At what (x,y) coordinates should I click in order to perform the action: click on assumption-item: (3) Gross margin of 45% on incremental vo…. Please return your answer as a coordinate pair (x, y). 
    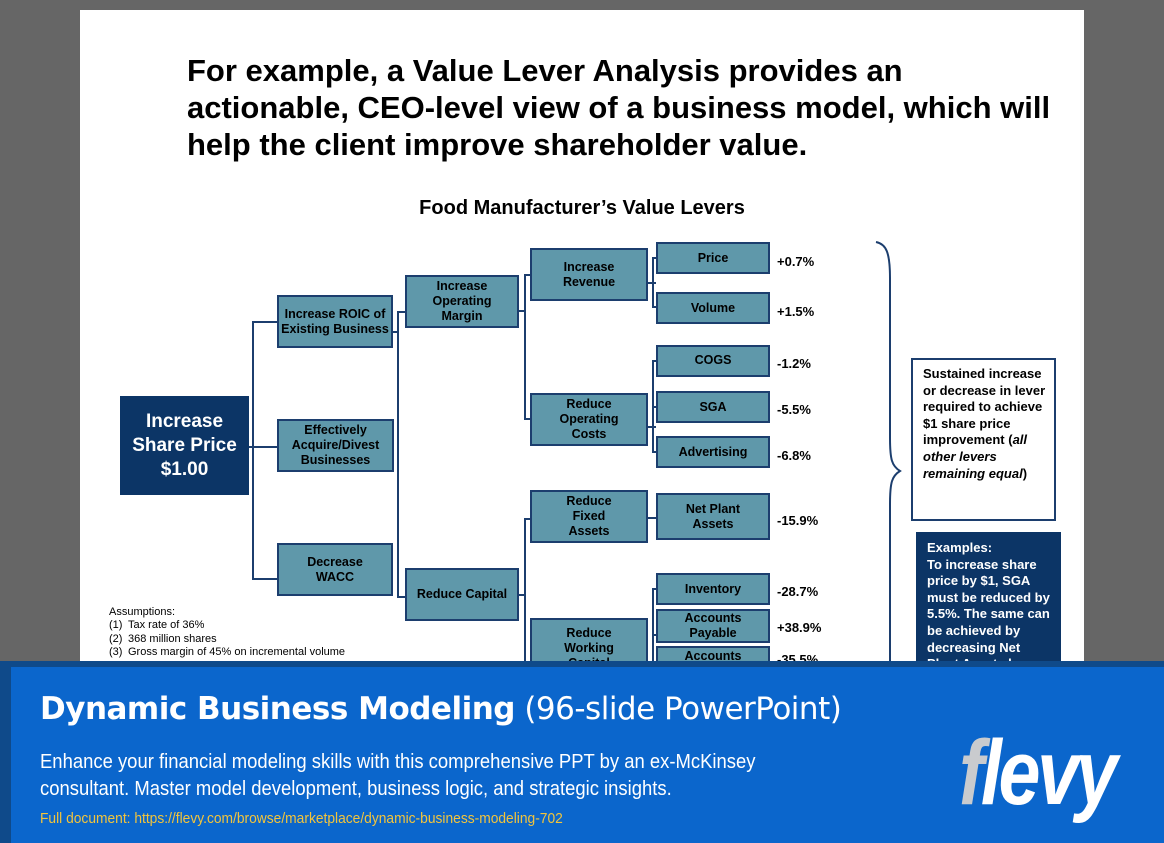
    Looking at the image, I should click on (227, 652).